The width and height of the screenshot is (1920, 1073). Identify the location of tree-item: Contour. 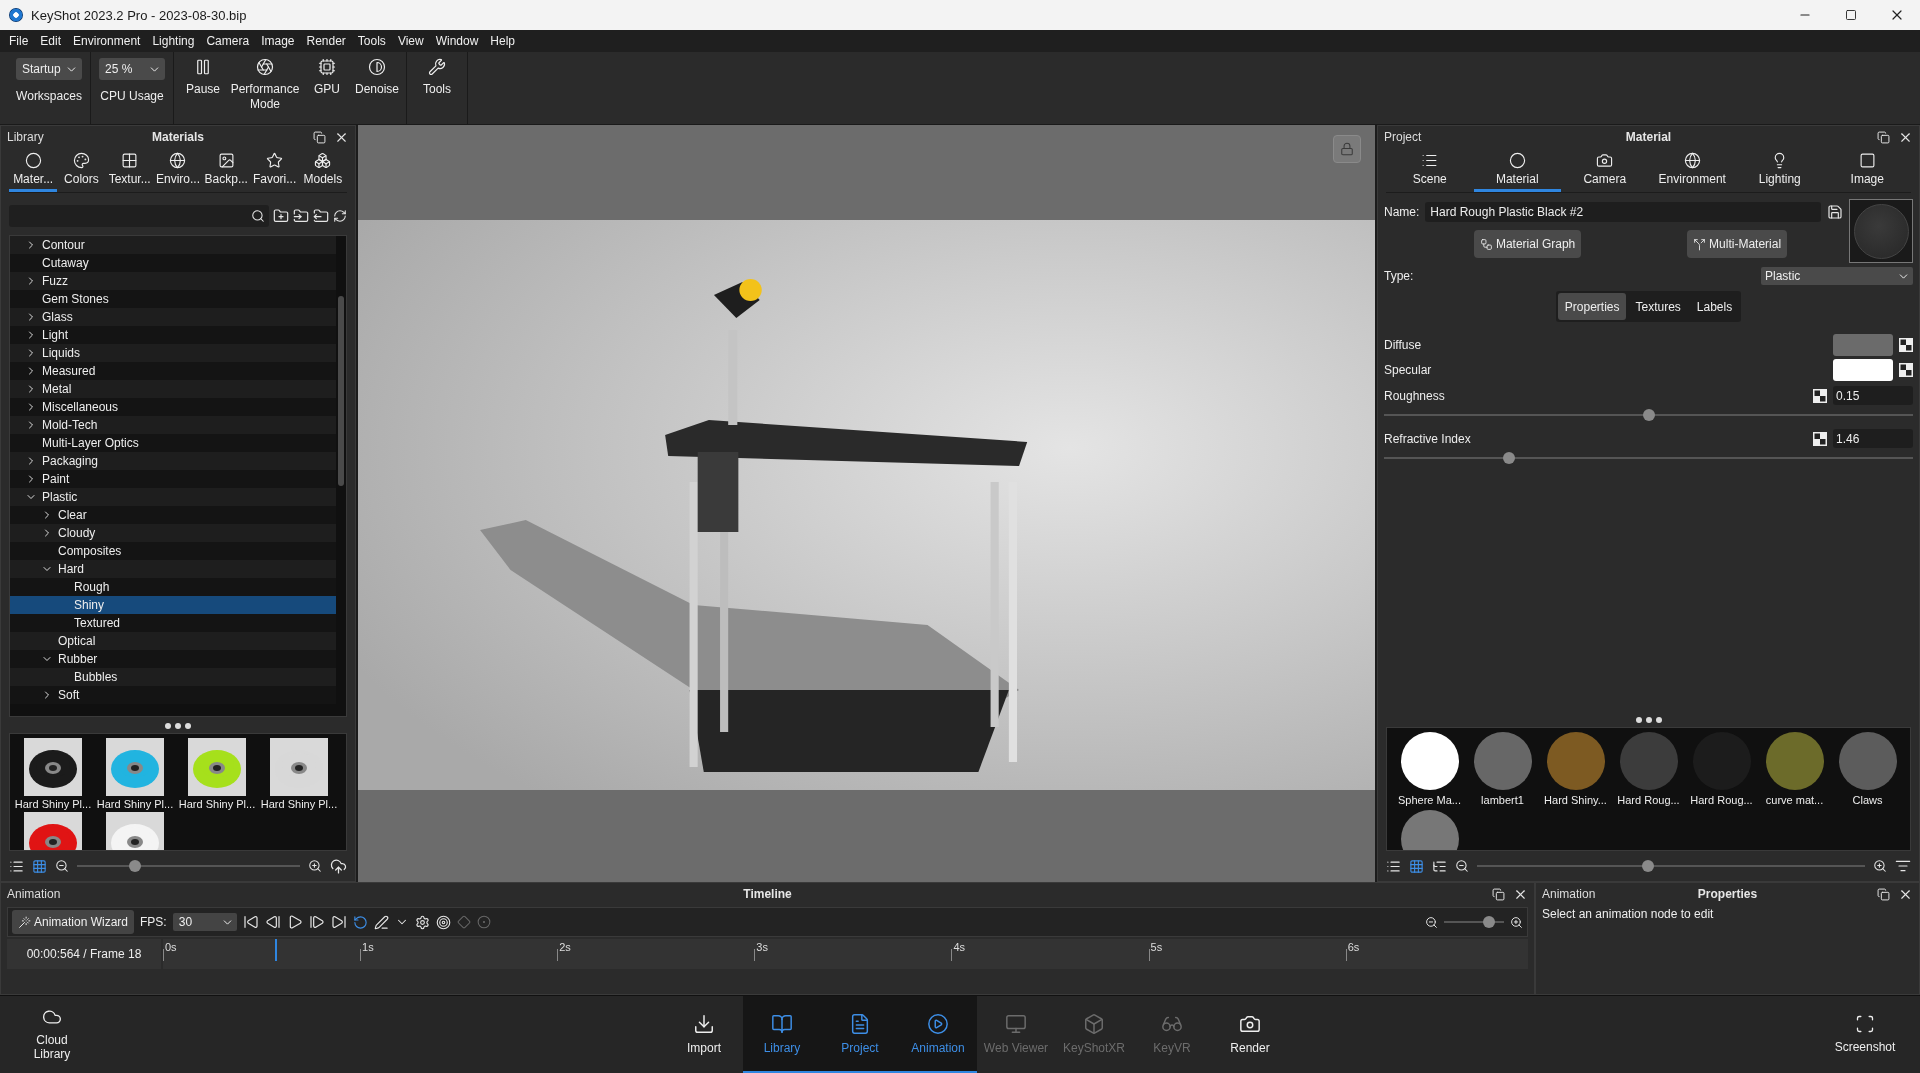
(173, 245).